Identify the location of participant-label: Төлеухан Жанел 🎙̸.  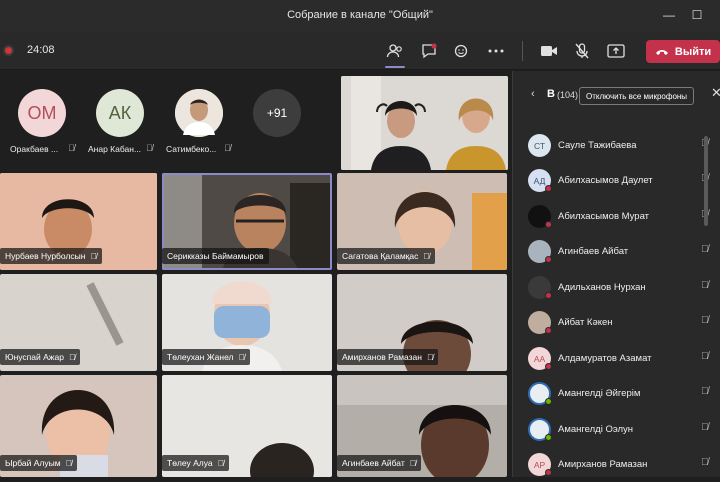
(206, 357).